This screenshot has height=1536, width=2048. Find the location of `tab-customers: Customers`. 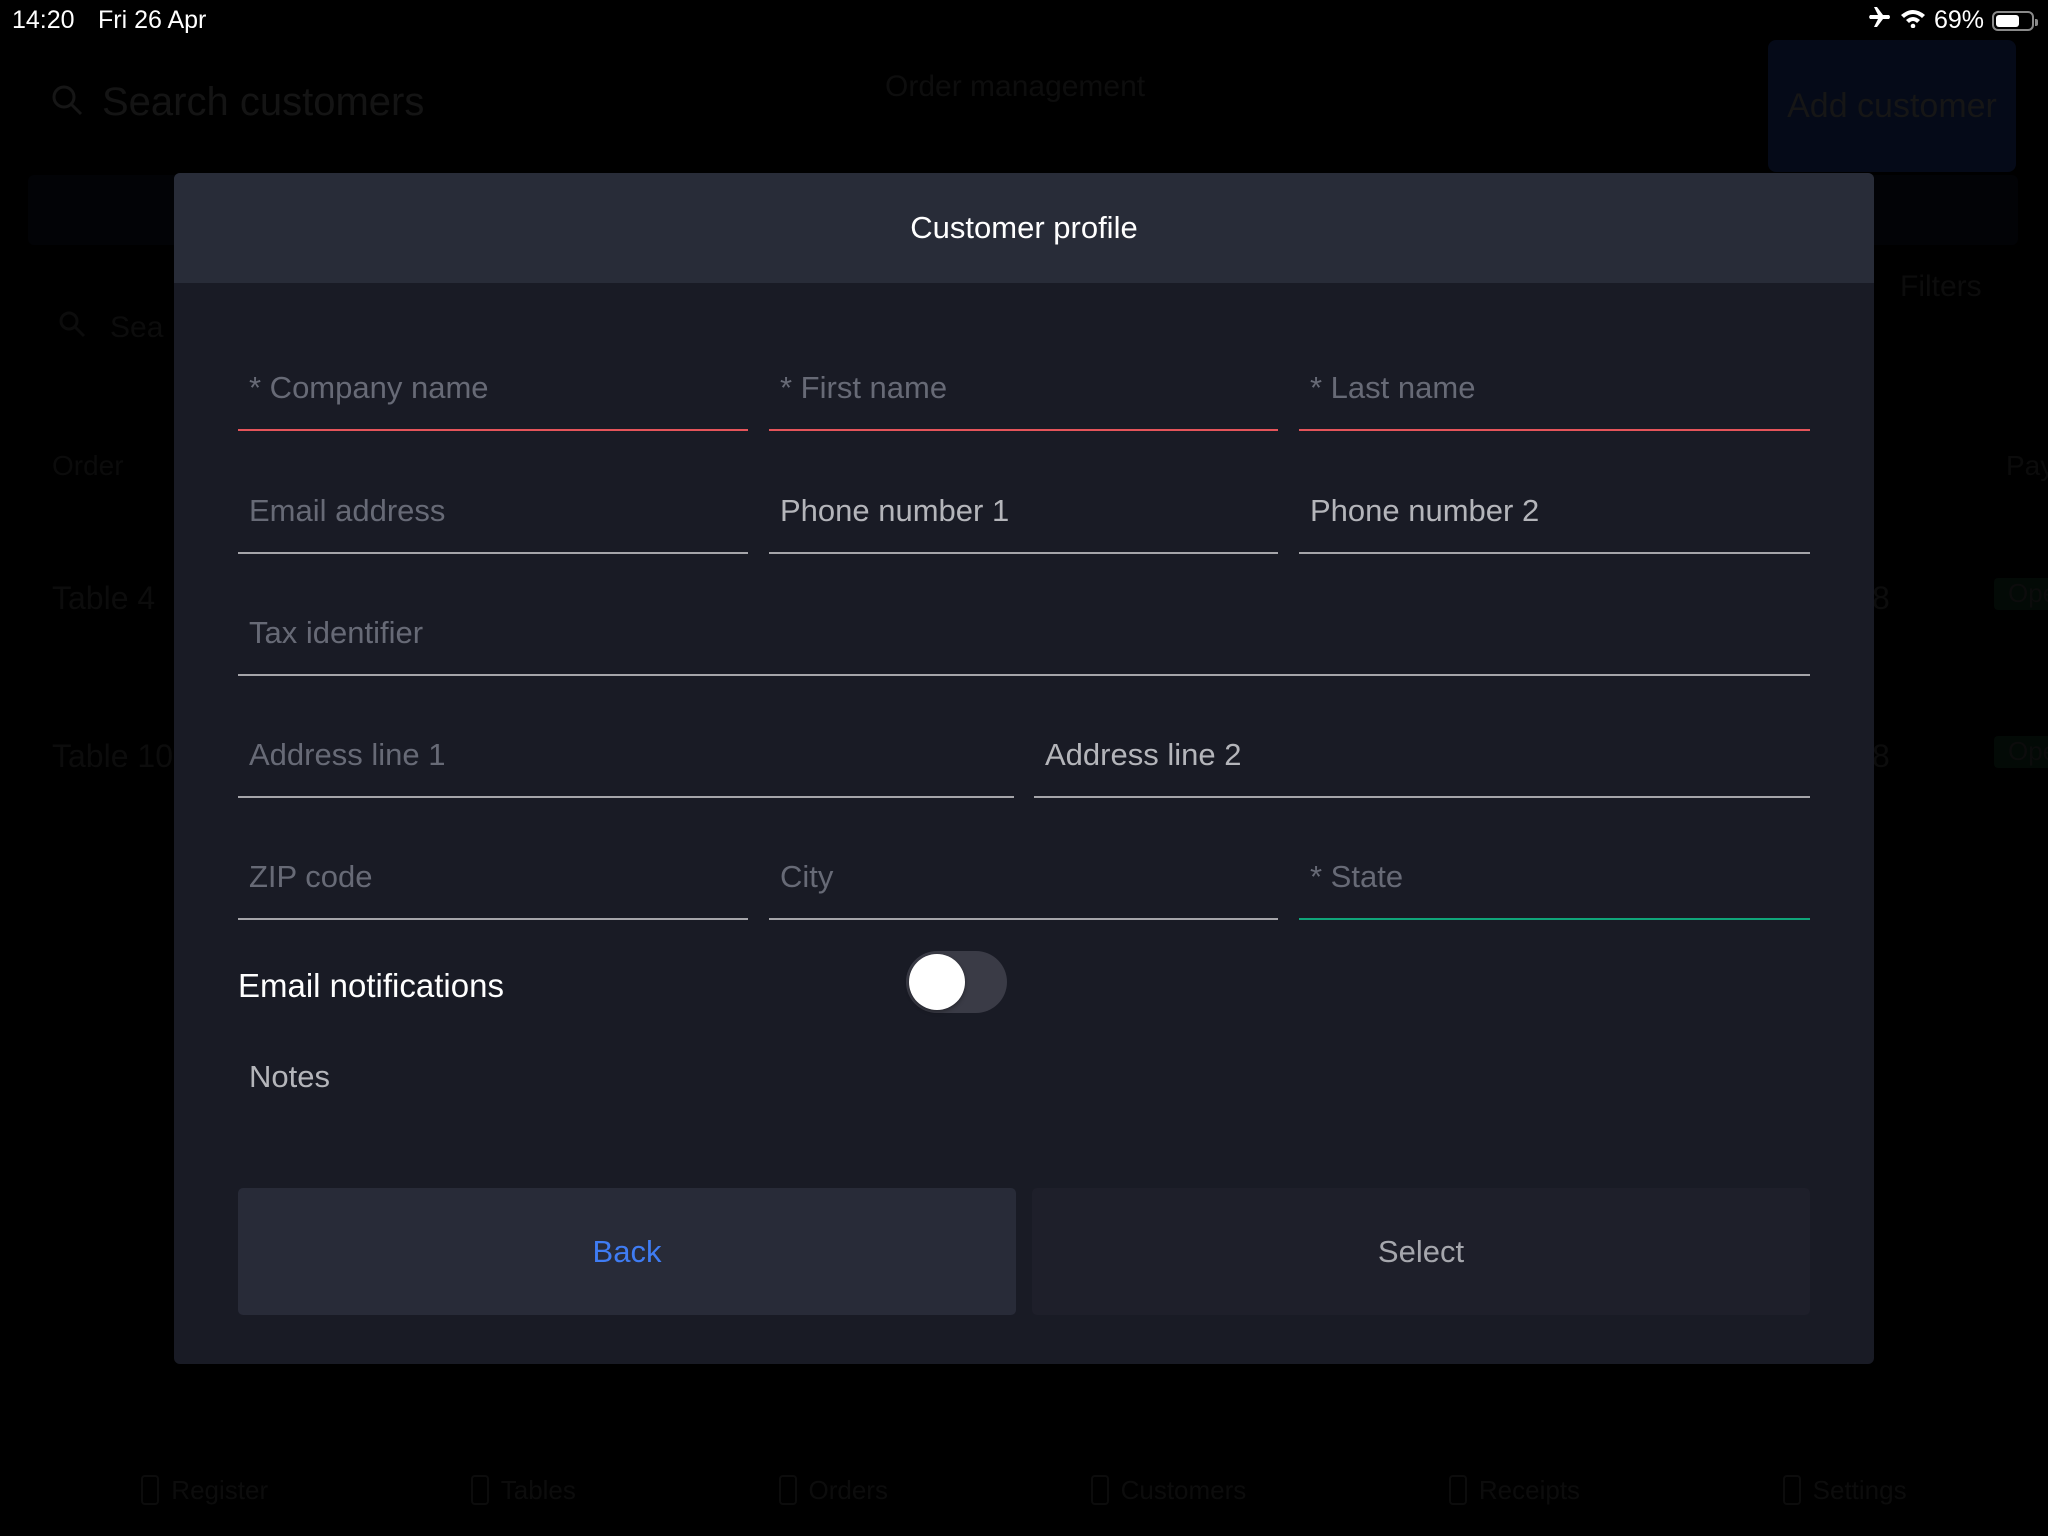

tab-customers: Customers is located at coordinates (1168, 1490).